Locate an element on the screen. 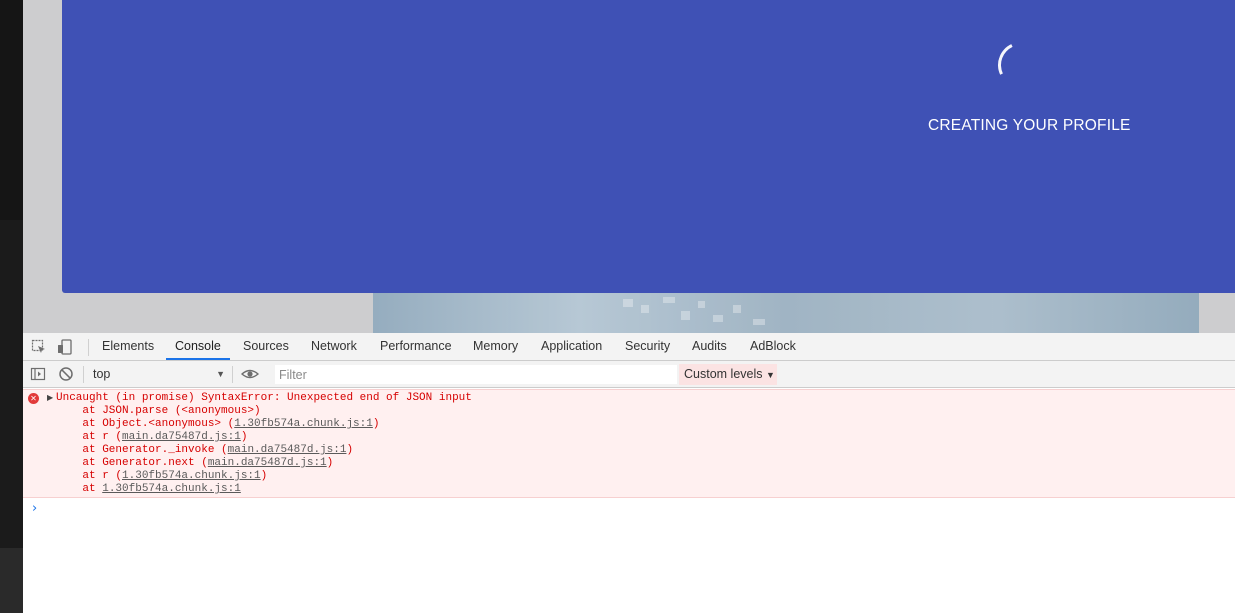 The height and width of the screenshot is (613, 1235). tab-application: Application is located at coordinates (571, 346).